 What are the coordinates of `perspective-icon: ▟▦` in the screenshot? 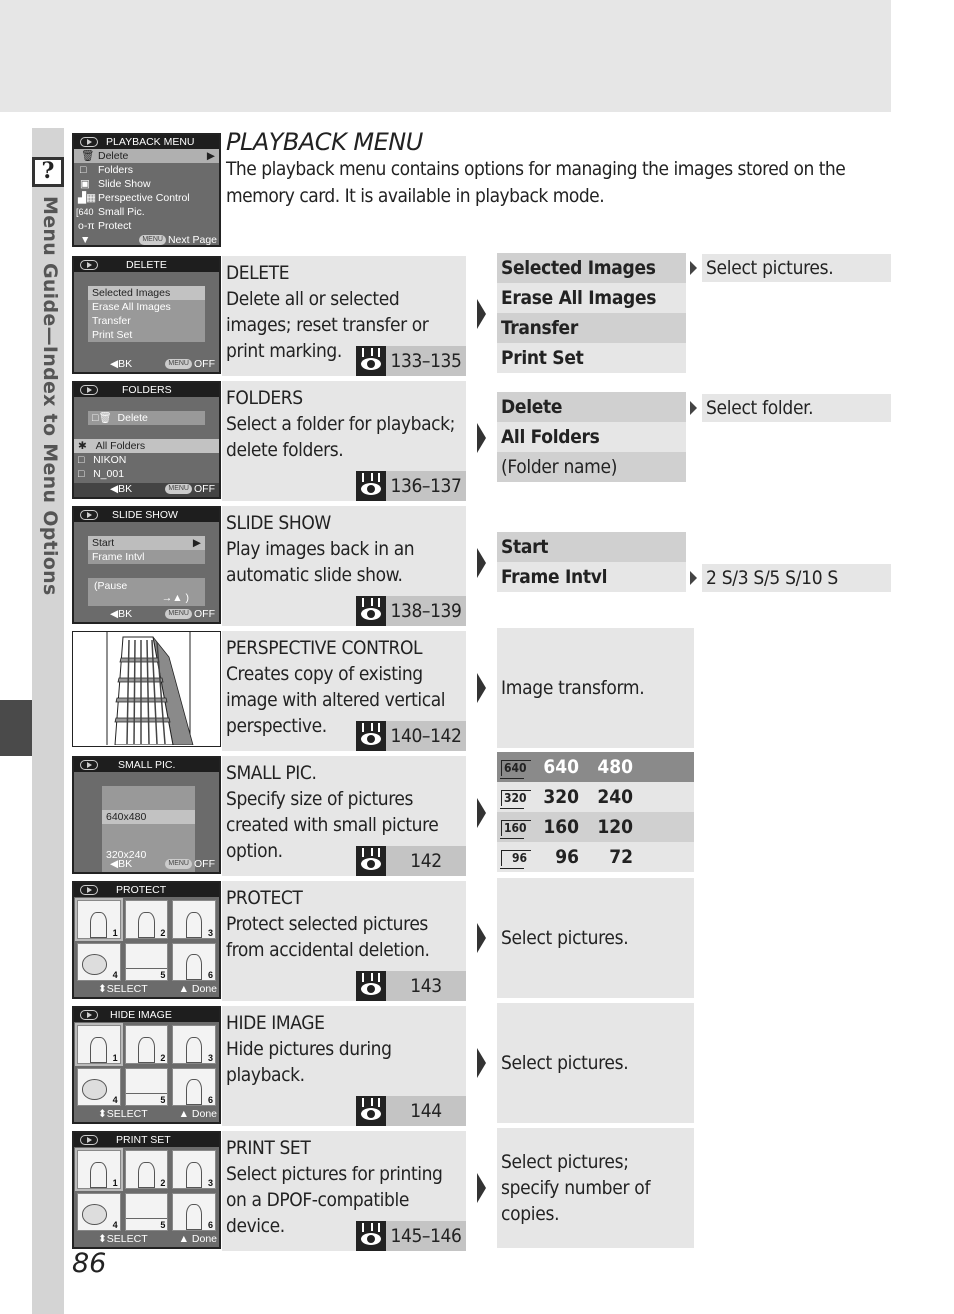 It's located at (87, 198).